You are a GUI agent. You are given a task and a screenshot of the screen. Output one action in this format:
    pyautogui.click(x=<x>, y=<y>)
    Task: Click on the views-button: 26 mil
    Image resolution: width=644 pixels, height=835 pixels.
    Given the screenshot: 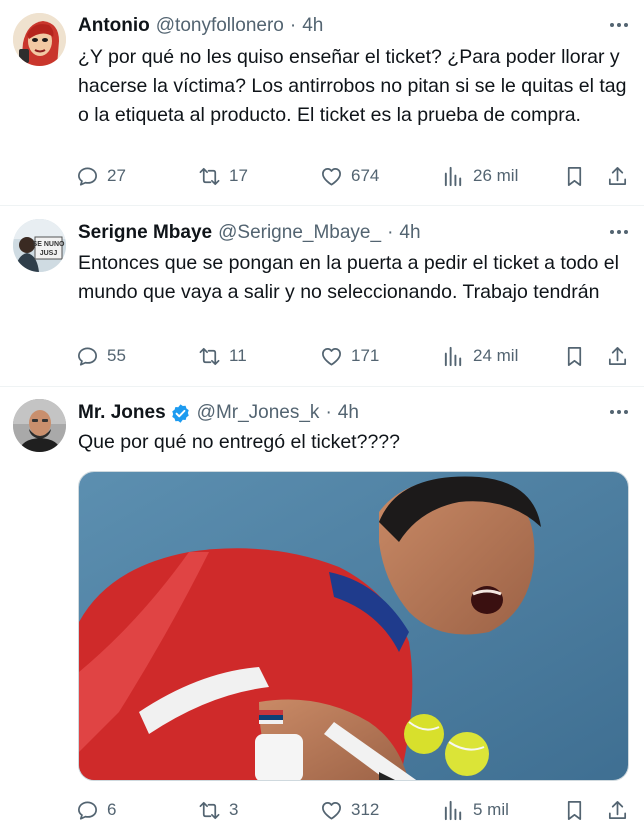 What is the action you would take?
    pyautogui.click(x=480, y=176)
    